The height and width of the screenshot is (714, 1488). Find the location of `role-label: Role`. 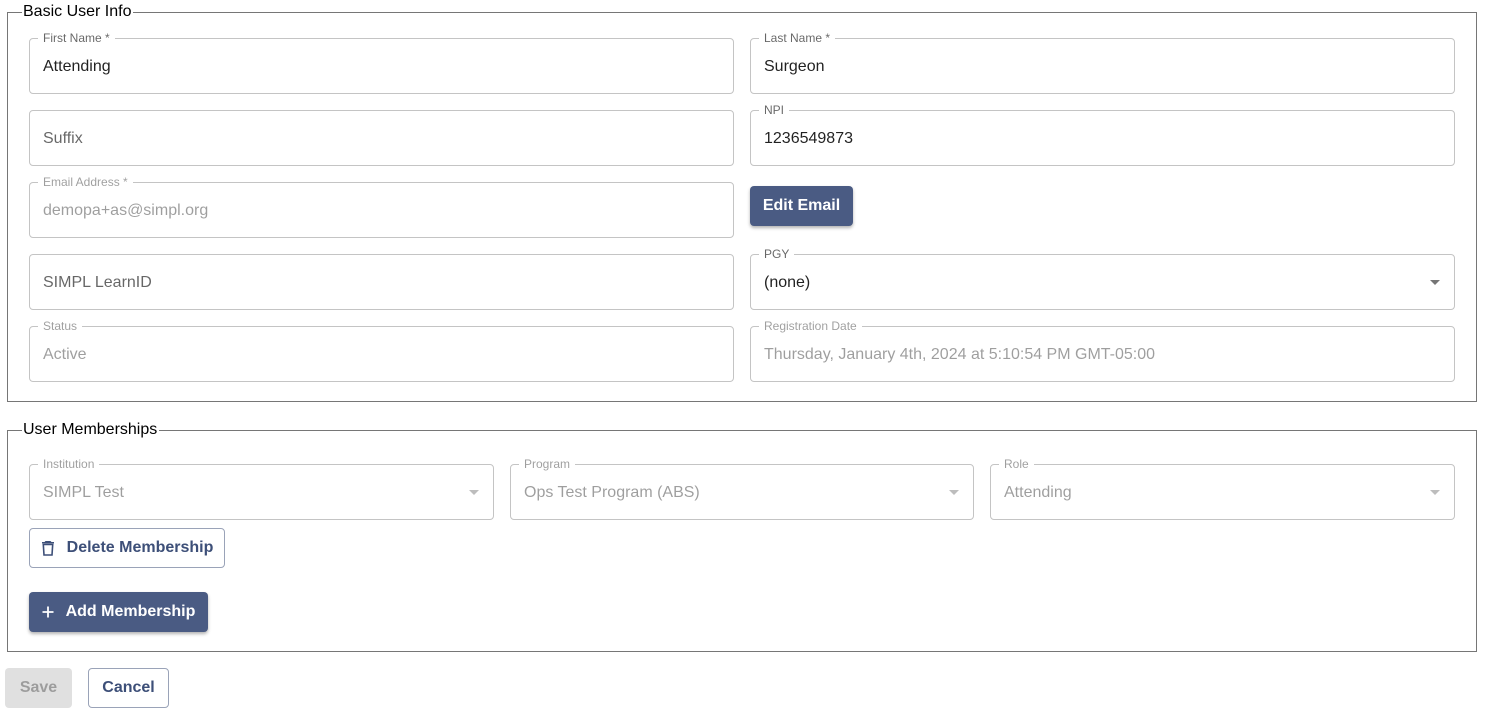

role-label: Role is located at coordinates (1016, 464).